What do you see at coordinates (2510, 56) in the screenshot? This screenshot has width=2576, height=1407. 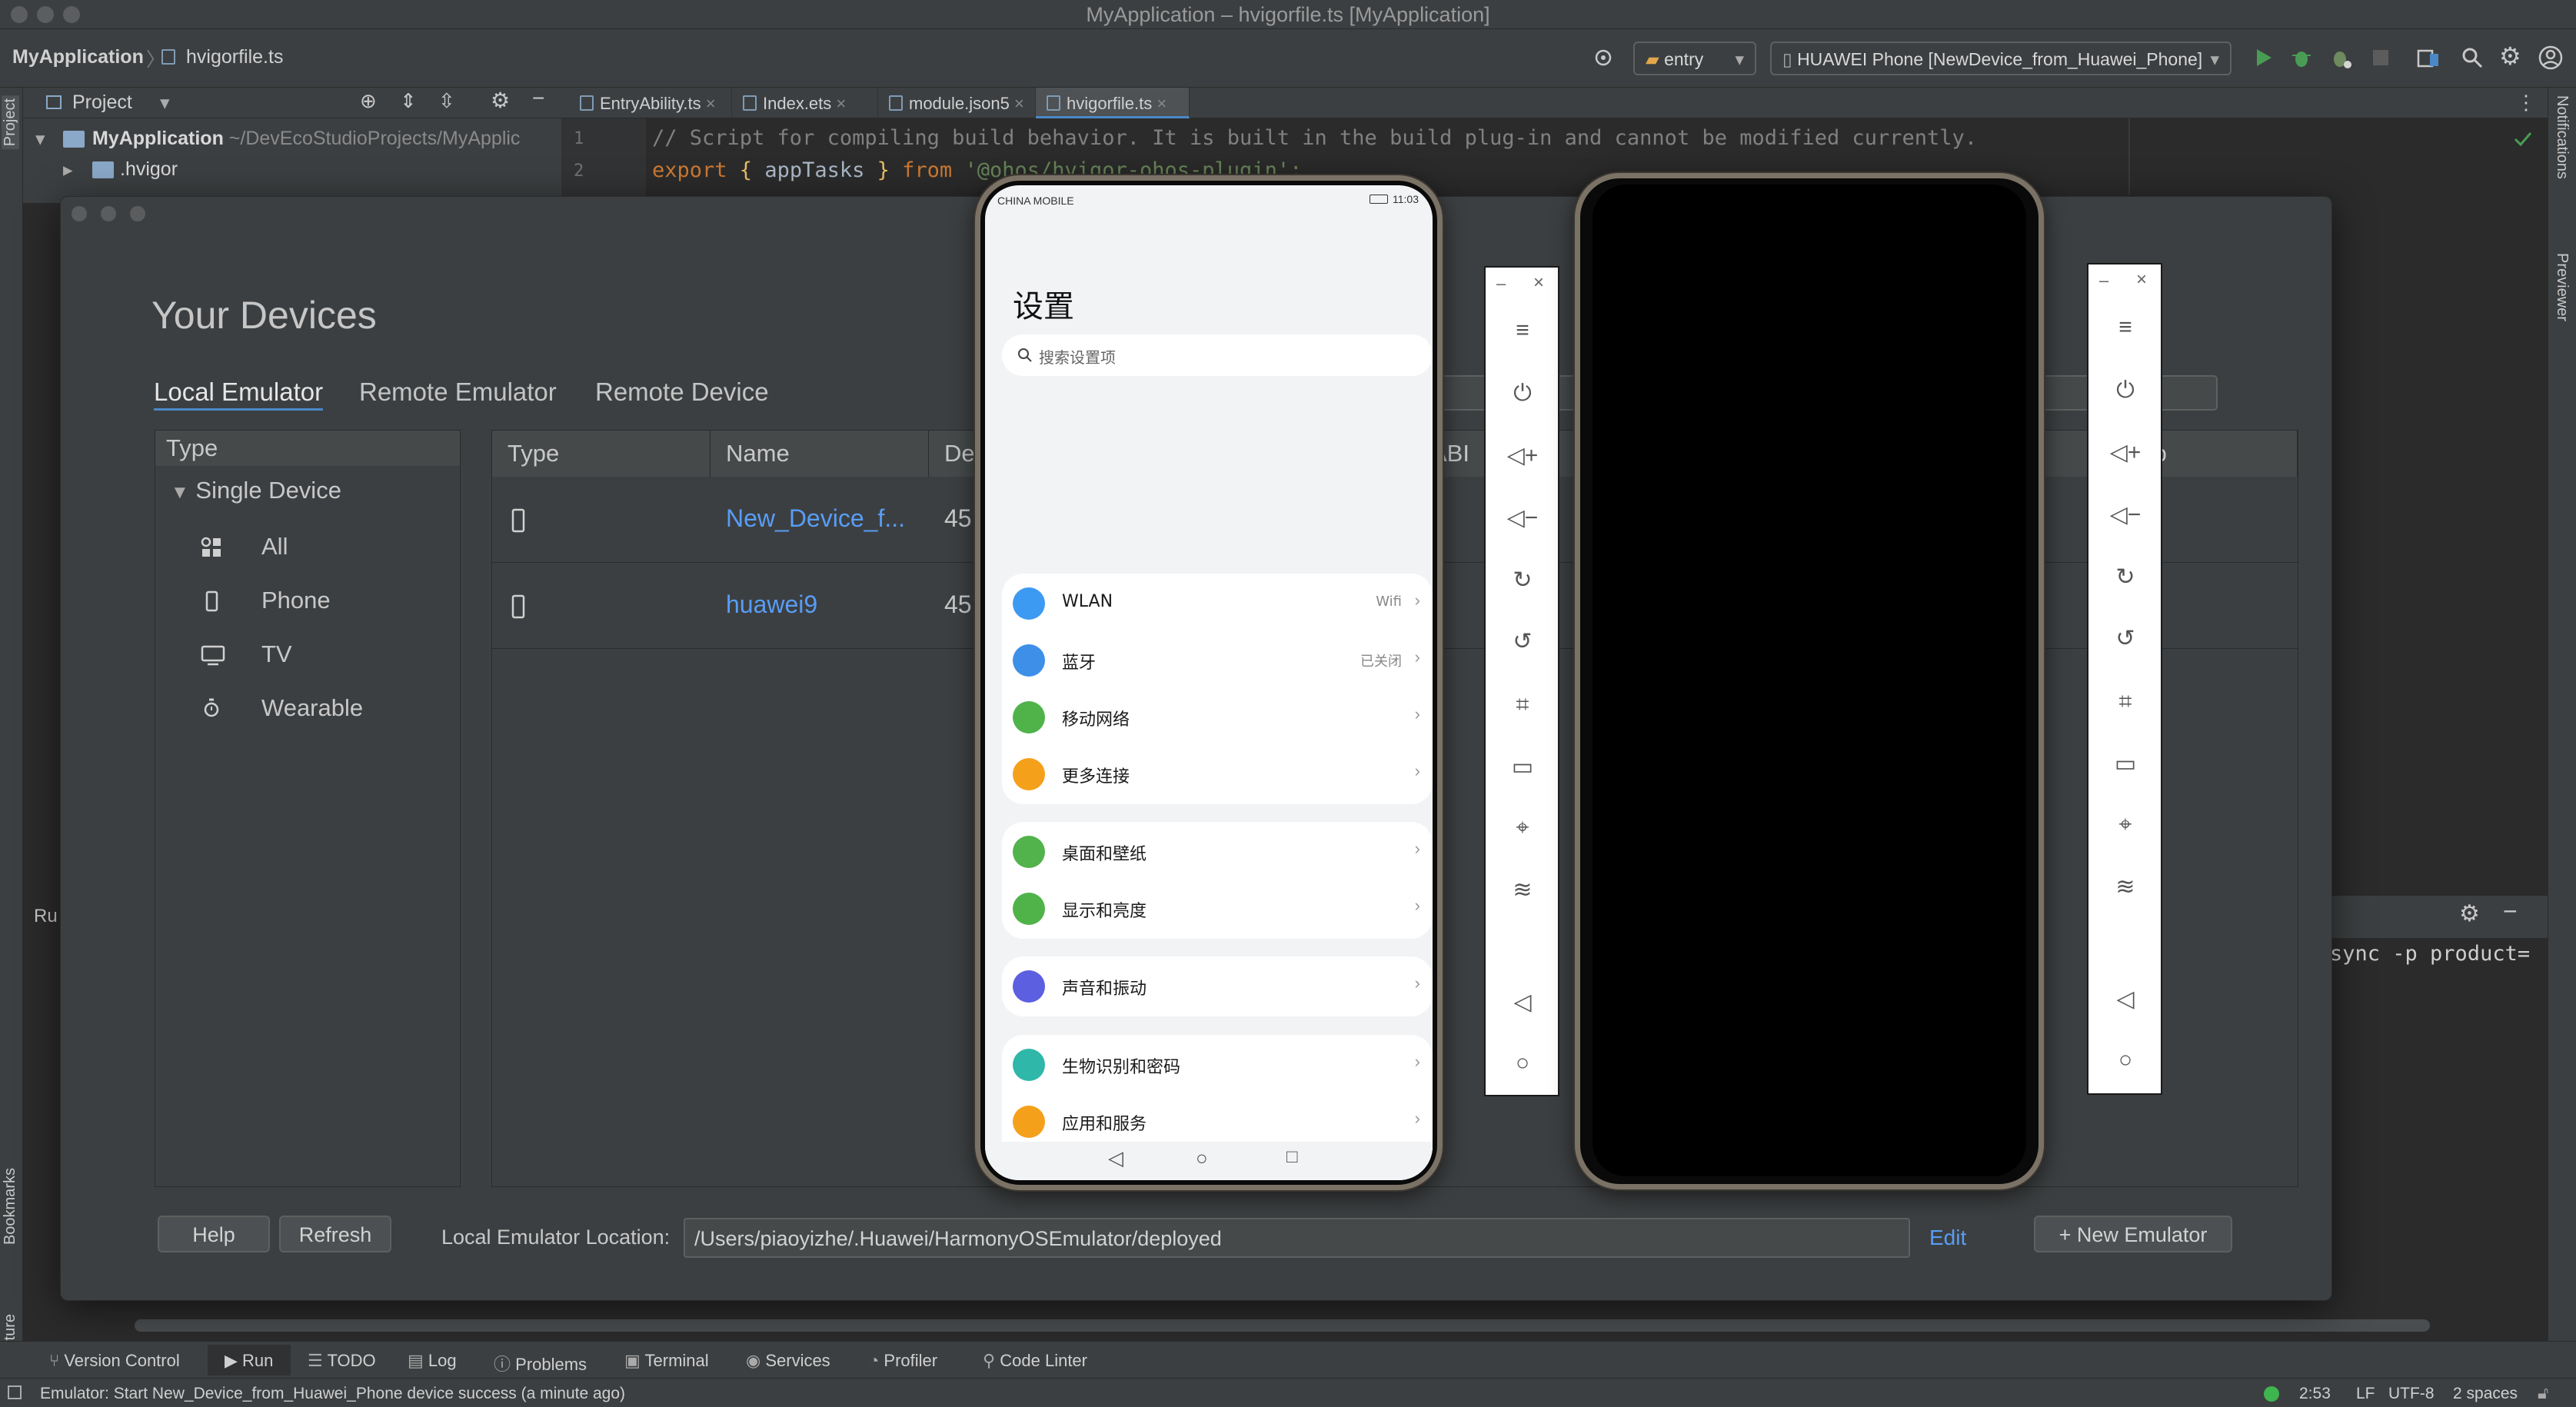 I see `settings-gear-icon: ⚙` at bounding box center [2510, 56].